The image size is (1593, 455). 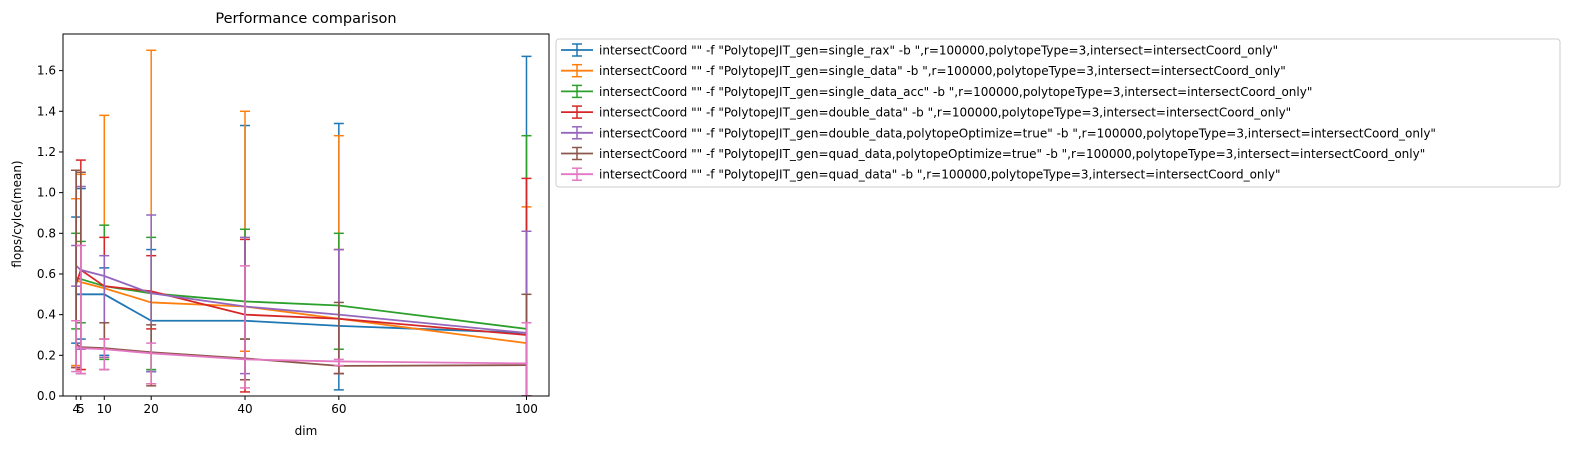 What do you see at coordinates (306, 431) in the screenshot?
I see `x-axis-label: dim` at bounding box center [306, 431].